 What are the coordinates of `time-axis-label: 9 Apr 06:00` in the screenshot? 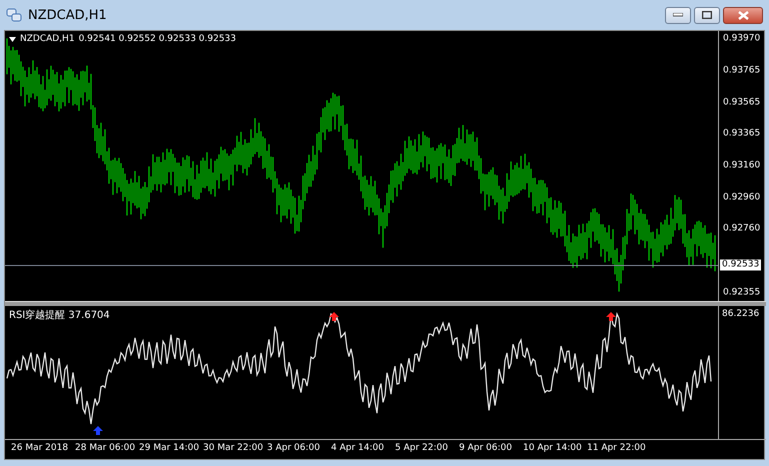 It's located at (486, 448).